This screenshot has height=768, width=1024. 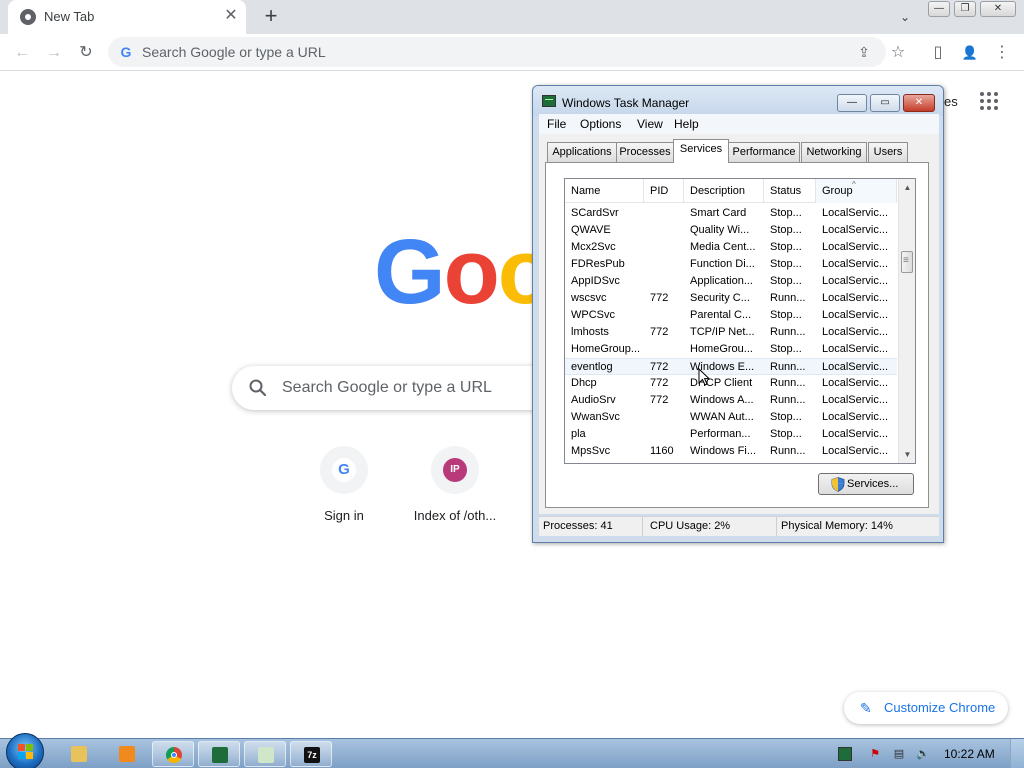 What do you see at coordinates (455, 470) in the screenshot?
I see `ip-icon: IP` at bounding box center [455, 470].